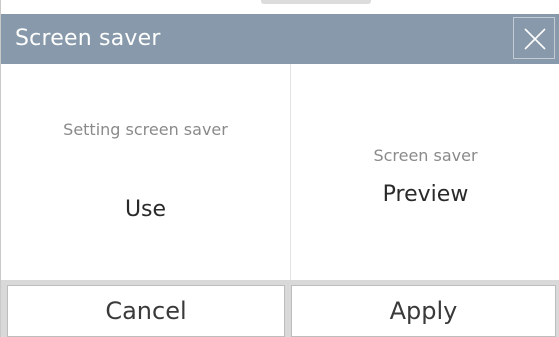 Image resolution: width=559 pixels, height=337 pixels. Describe the element at coordinates (145, 209) in the screenshot. I see `setting-value: Use` at that location.